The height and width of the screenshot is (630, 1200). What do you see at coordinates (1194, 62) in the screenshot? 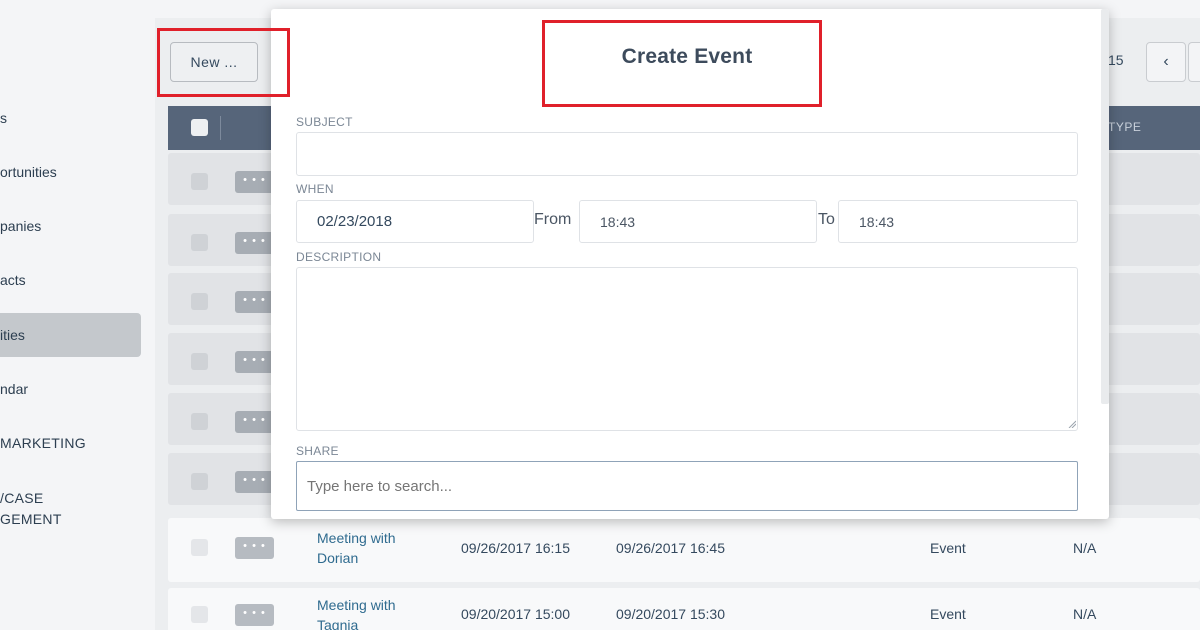
I see `next-page-button` at bounding box center [1194, 62].